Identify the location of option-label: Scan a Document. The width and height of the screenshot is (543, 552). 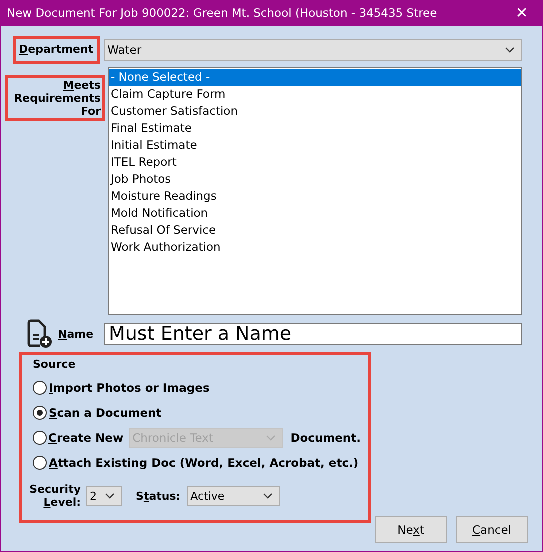
(105, 413).